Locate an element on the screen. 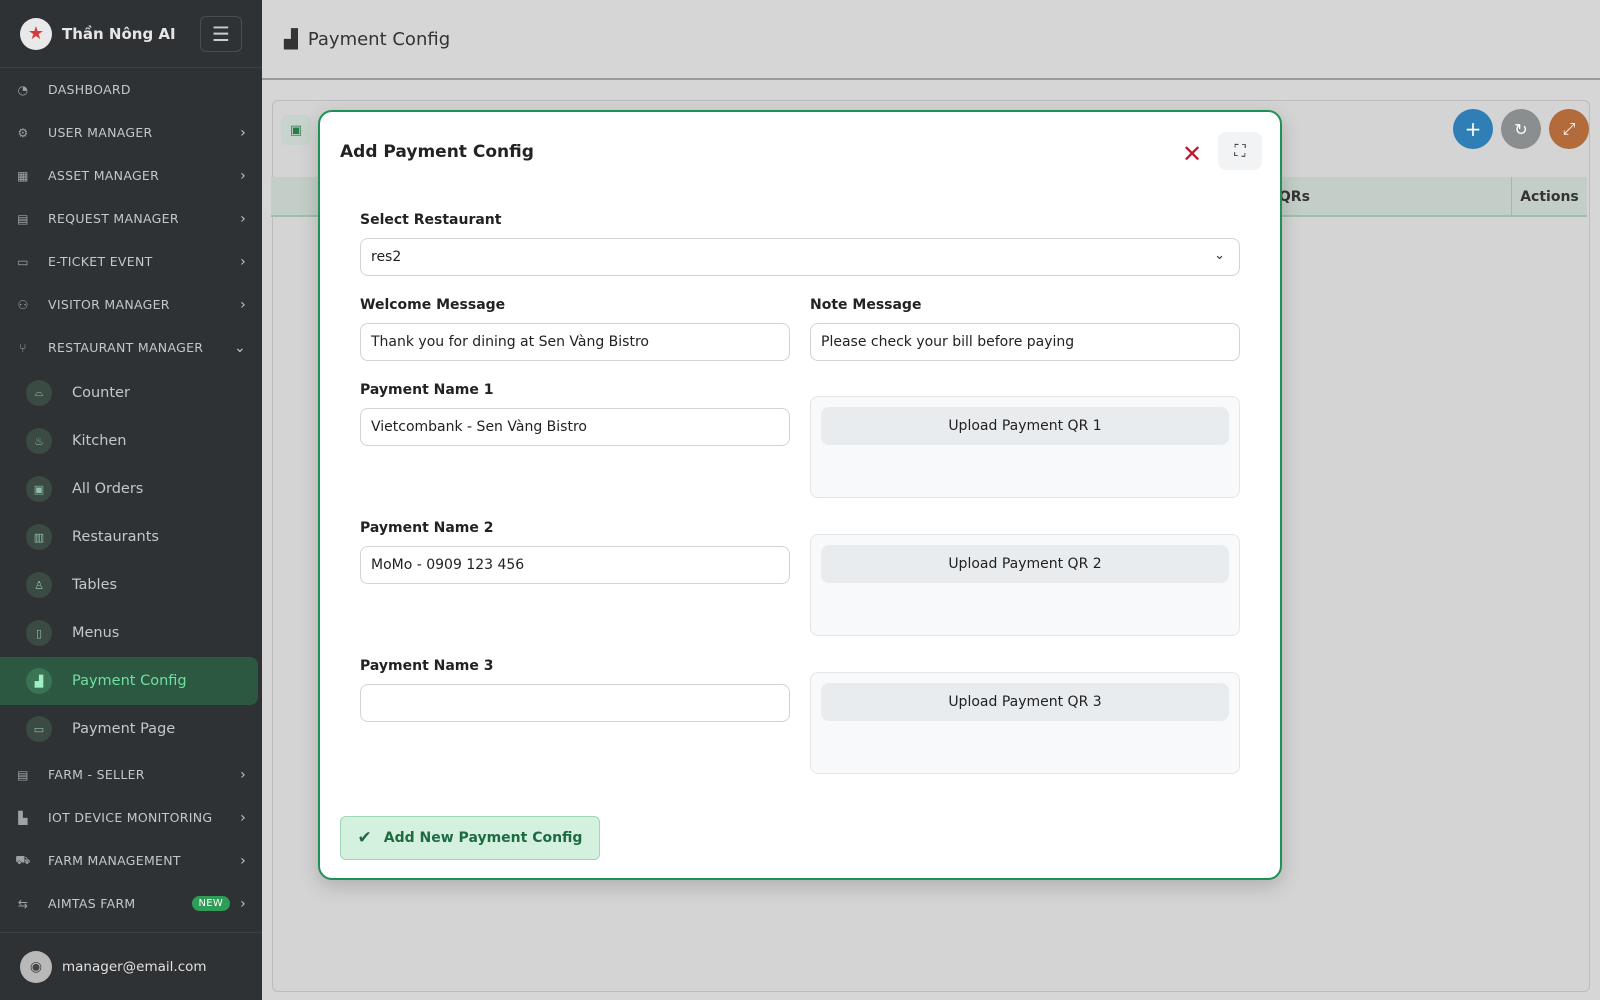  sidebar-item-label: AIMTAS FARM is located at coordinates (92, 903).